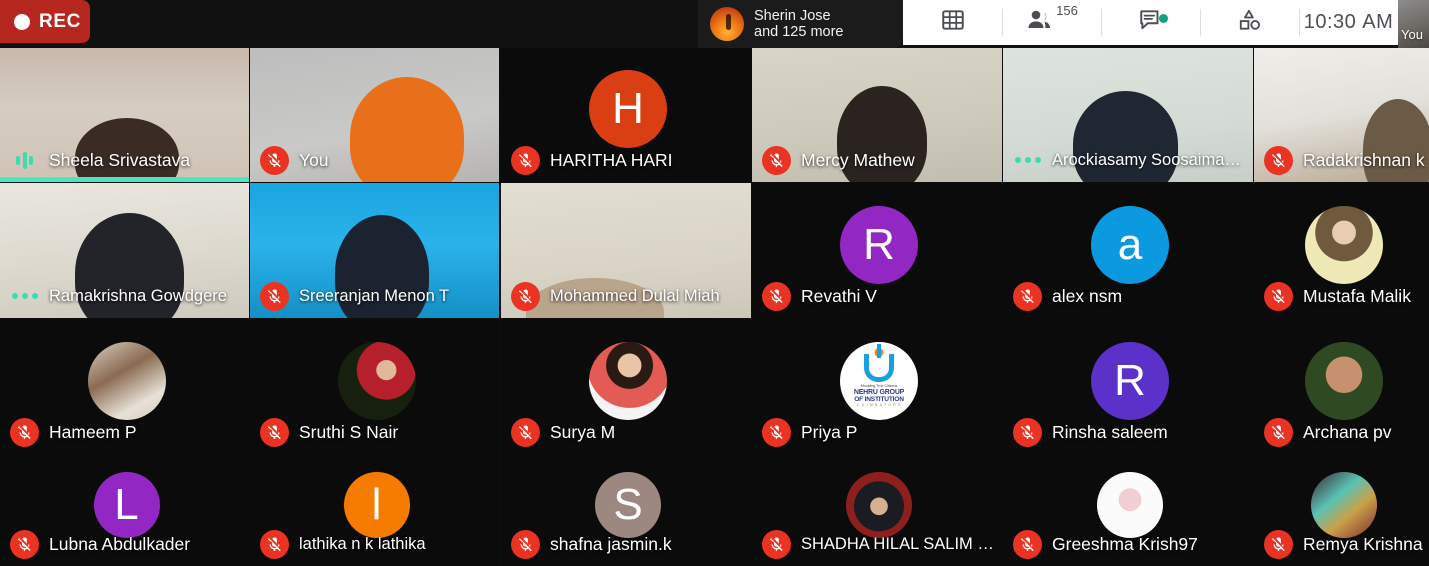 This screenshot has height=566, width=1429. I want to click on participant-tile: You, so click(374, 115).